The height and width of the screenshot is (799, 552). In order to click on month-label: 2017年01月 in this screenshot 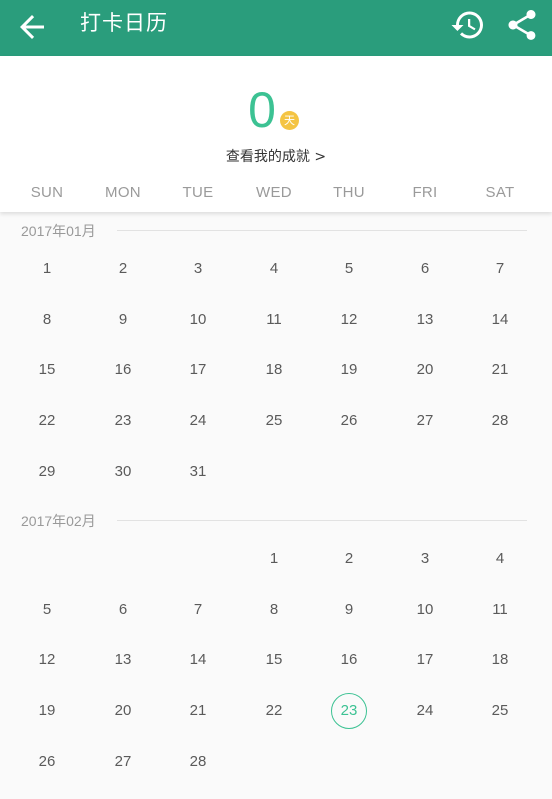, I will do `click(58, 231)`.